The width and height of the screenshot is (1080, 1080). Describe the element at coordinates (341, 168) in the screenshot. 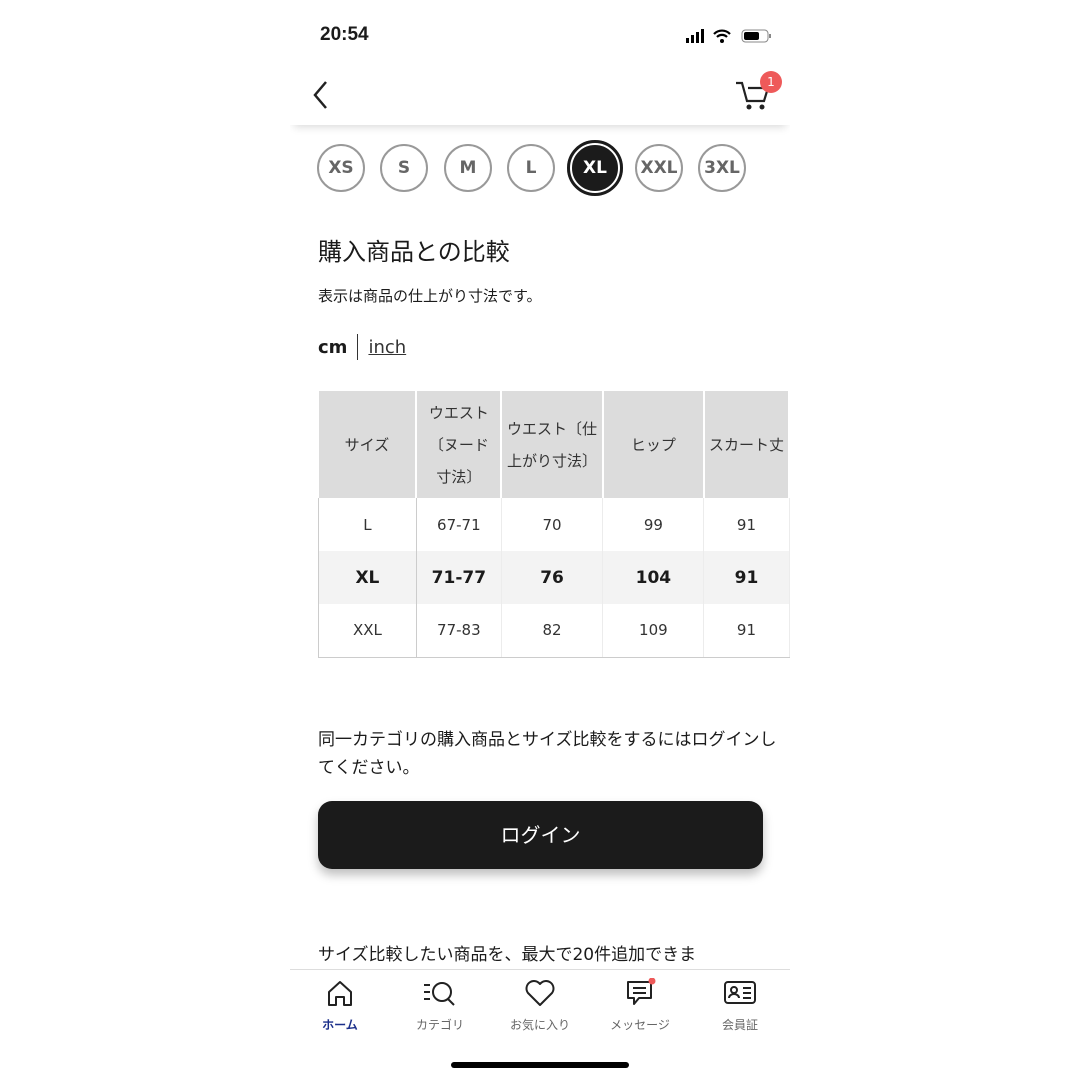

I see `size-xs: XS` at that location.